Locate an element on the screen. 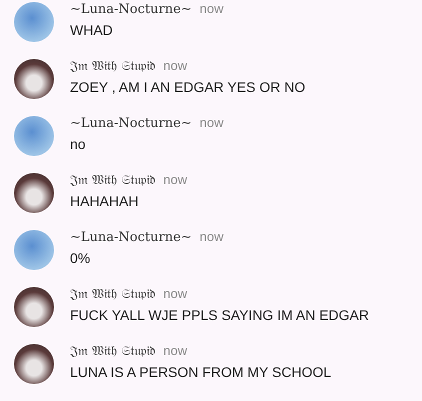  message-text: ZOEY , AM I AN EDGAR YES OR NO is located at coordinates (188, 87).